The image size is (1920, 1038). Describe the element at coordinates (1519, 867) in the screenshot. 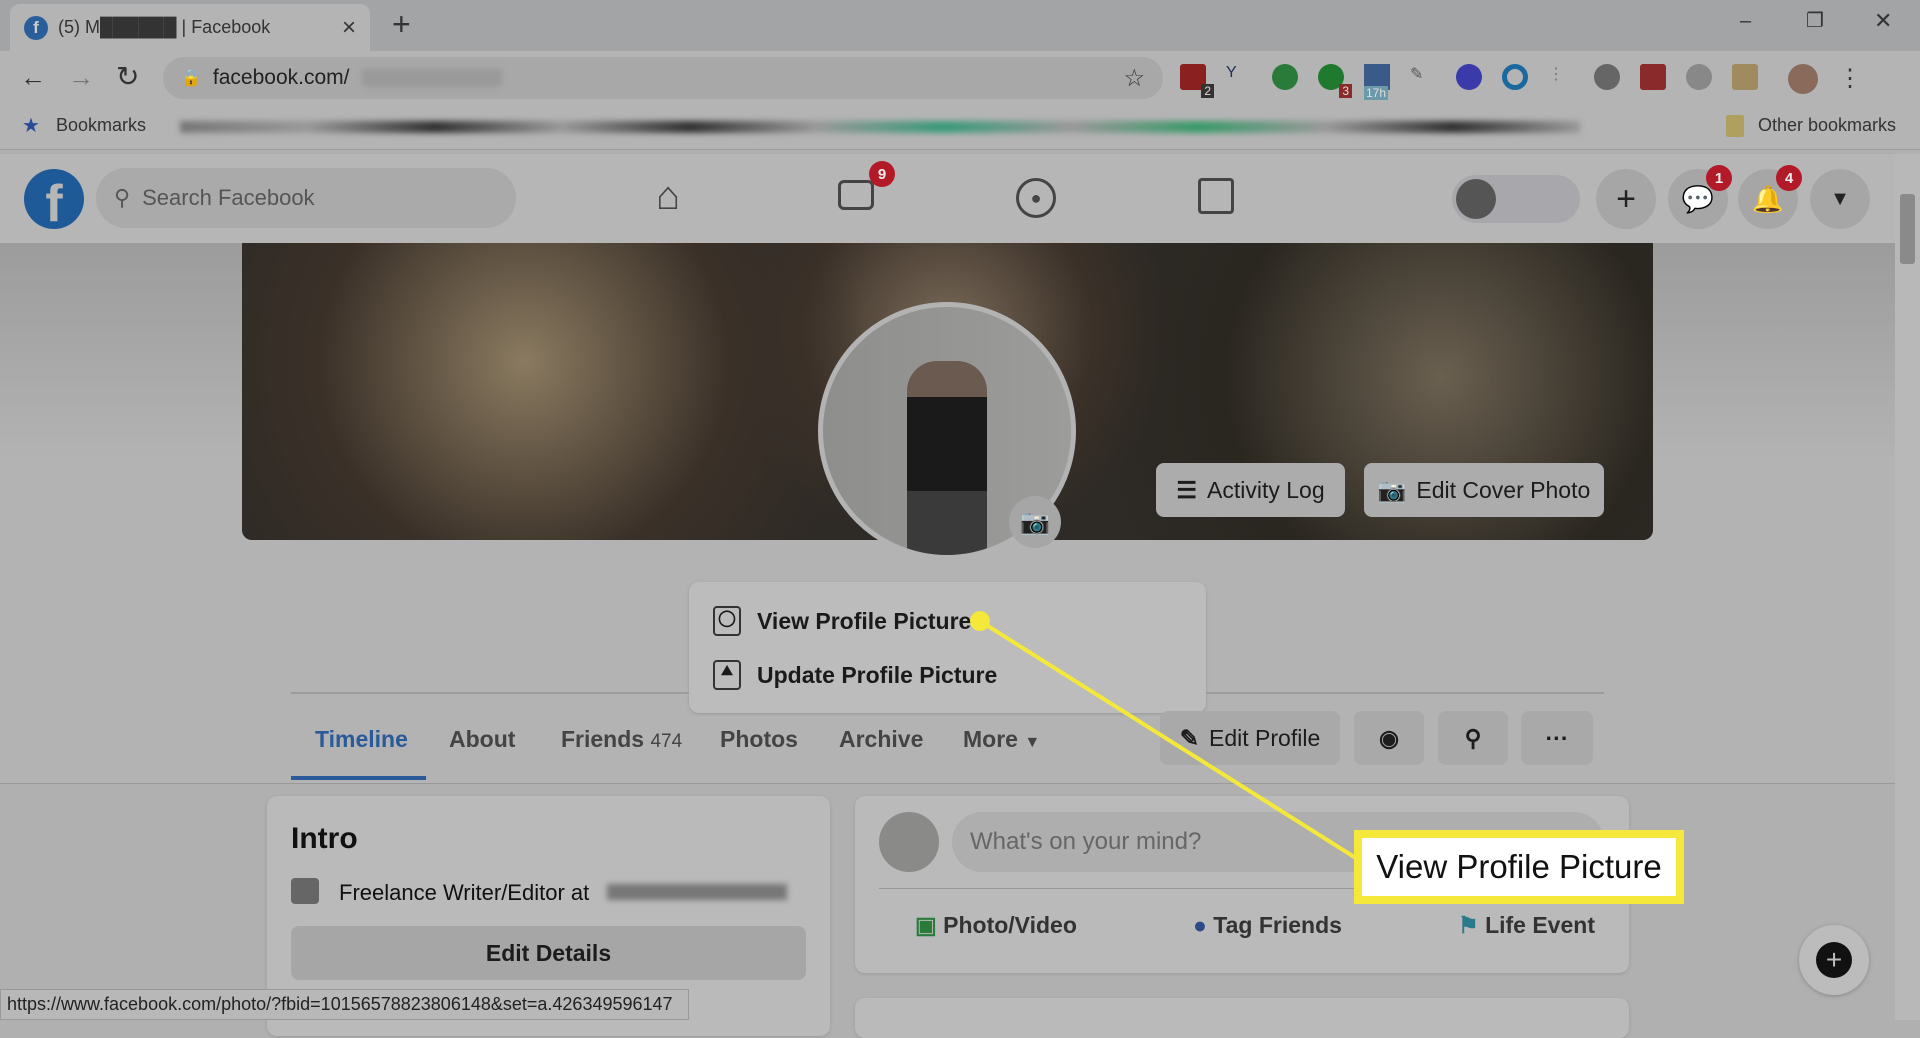

I see `callout-label: View Profile Picture` at that location.